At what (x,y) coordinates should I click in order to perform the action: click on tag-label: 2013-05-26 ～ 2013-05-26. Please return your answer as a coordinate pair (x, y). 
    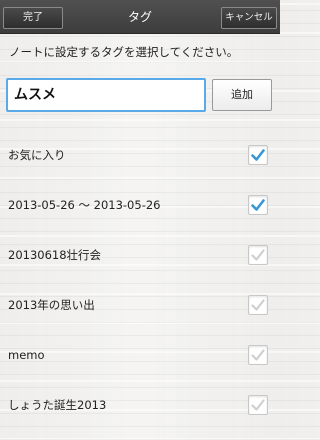
    Looking at the image, I should click on (84, 205).